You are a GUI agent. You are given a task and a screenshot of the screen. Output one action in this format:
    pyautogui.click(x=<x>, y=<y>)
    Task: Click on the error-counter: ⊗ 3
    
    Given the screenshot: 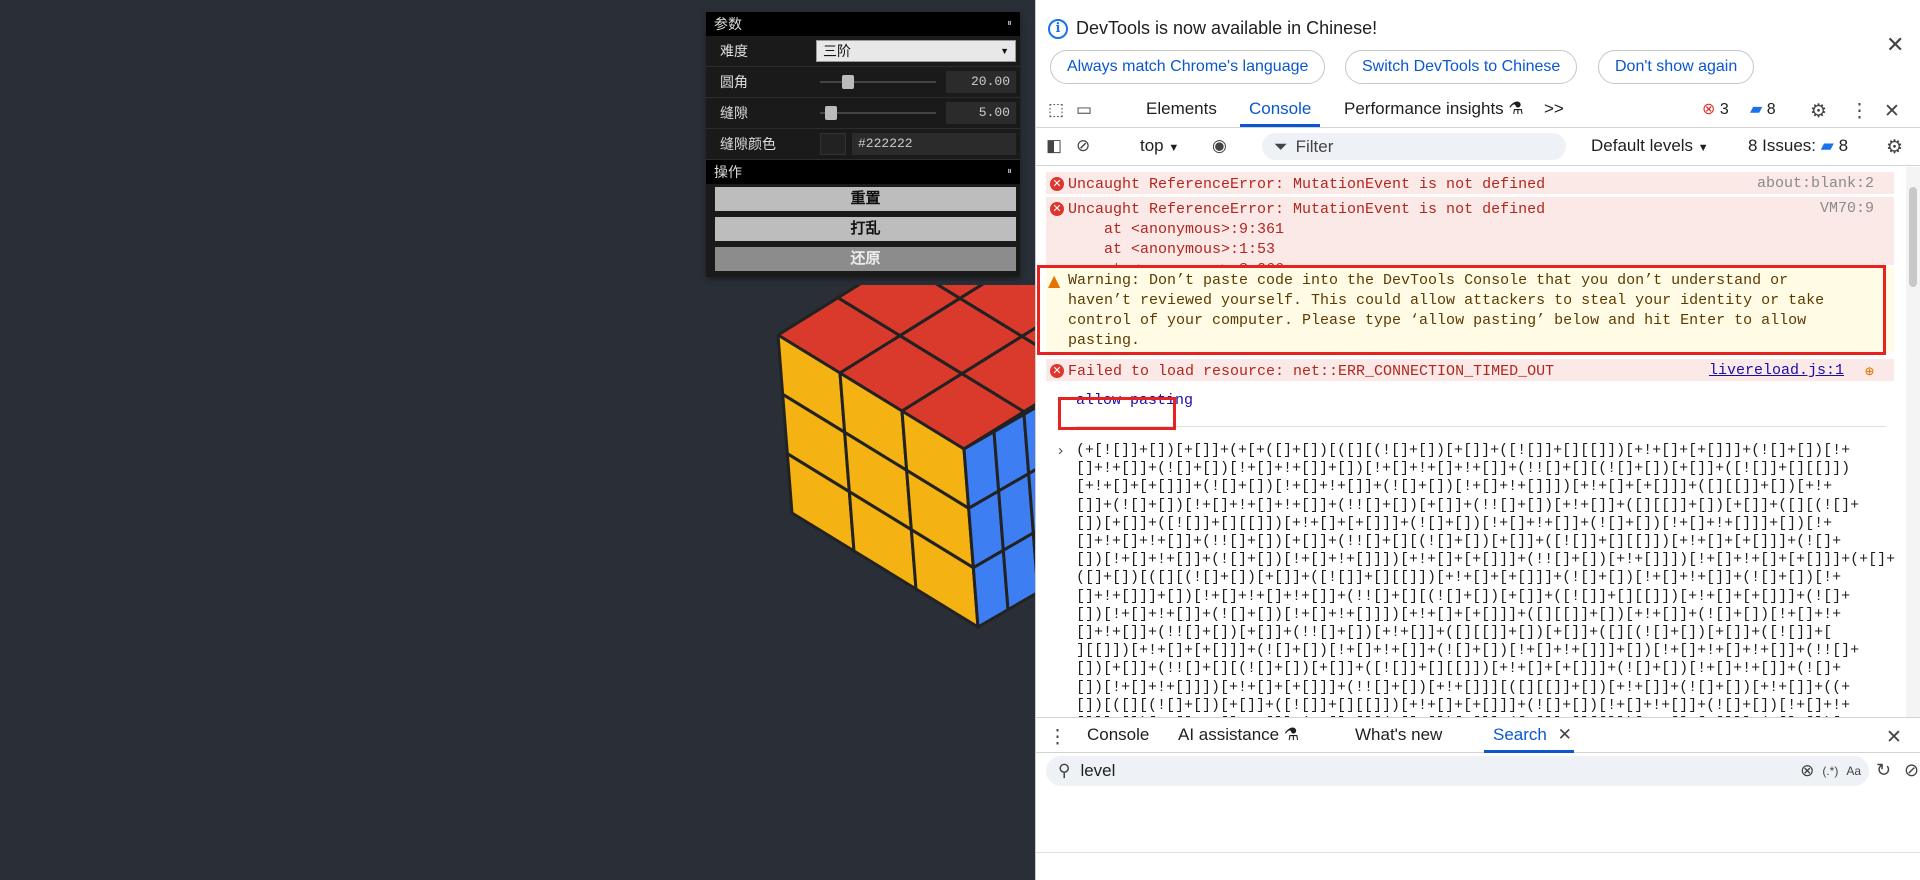 What is the action you would take?
    pyautogui.click(x=1715, y=109)
    